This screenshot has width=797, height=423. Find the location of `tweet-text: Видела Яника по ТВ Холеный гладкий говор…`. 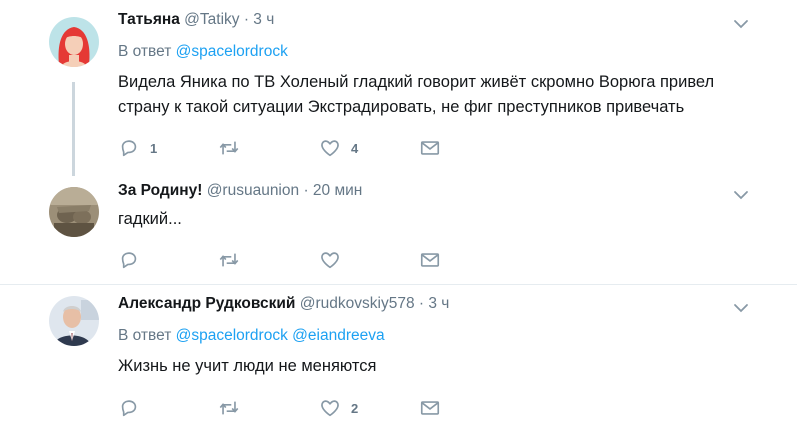

tweet-text: Видела Яника по ТВ Холеный гладкий говор… is located at coordinates (443, 95).